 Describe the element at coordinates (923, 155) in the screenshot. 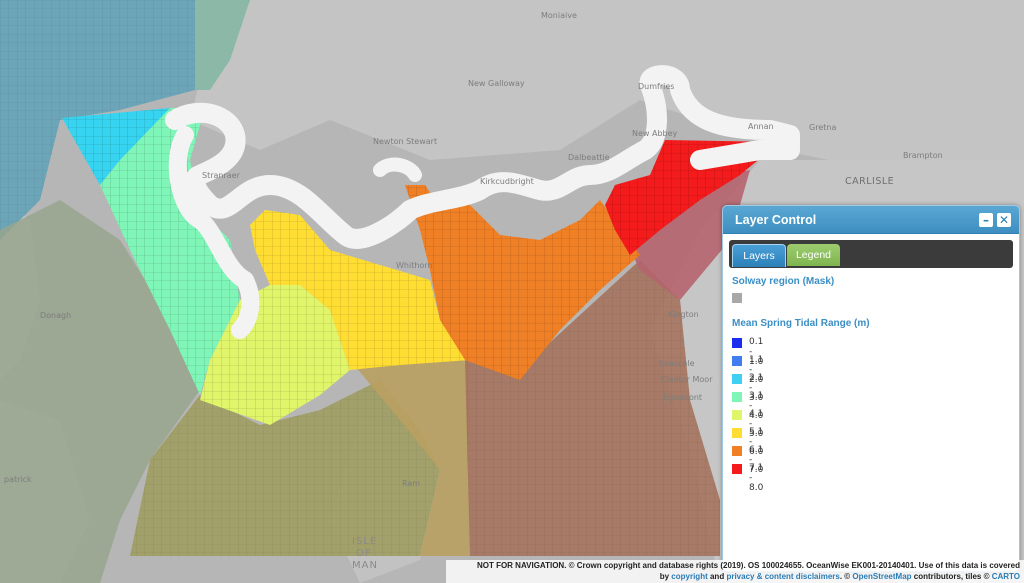

I see `place-brampton: Brampton` at that location.